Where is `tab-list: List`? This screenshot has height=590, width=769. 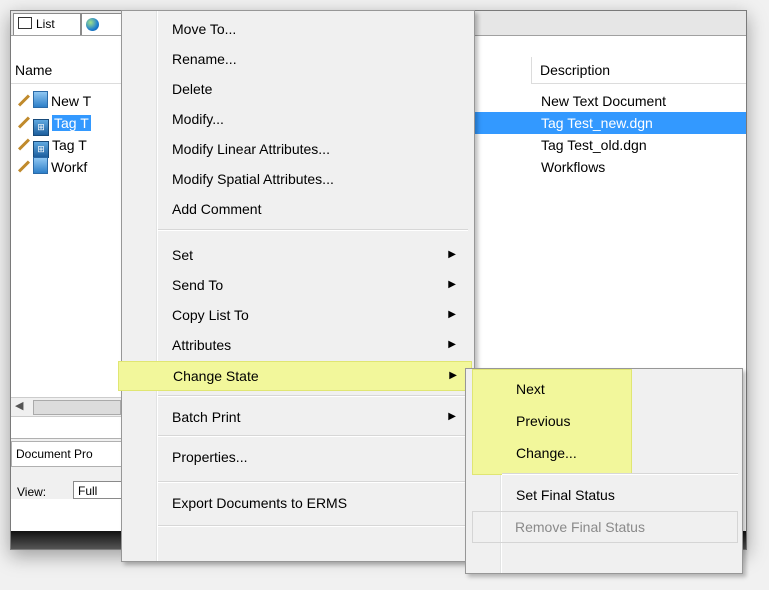 tab-list: List is located at coordinates (47, 24).